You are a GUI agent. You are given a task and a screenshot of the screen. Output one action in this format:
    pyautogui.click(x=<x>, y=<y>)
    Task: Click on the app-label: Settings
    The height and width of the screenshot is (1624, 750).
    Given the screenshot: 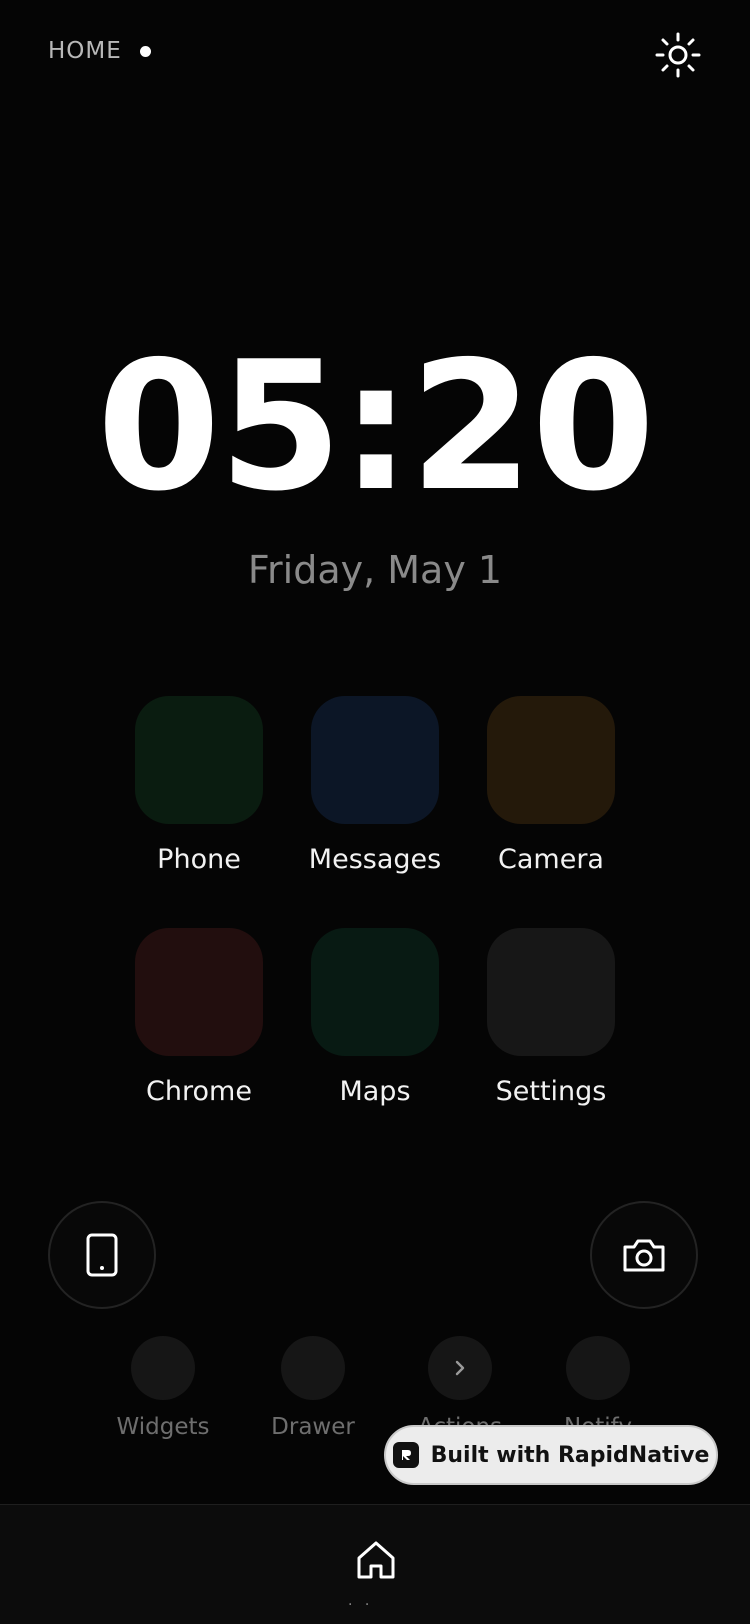 What is the action you would take?
    pyautogui.click(x=551, y=1091)
    